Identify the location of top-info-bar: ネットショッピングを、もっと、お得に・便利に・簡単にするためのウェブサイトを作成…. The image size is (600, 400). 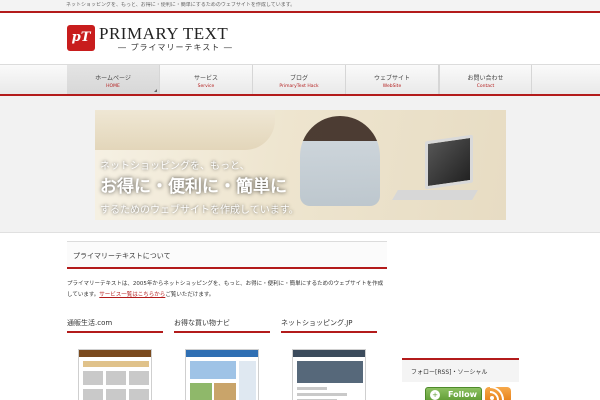
(300, 6).